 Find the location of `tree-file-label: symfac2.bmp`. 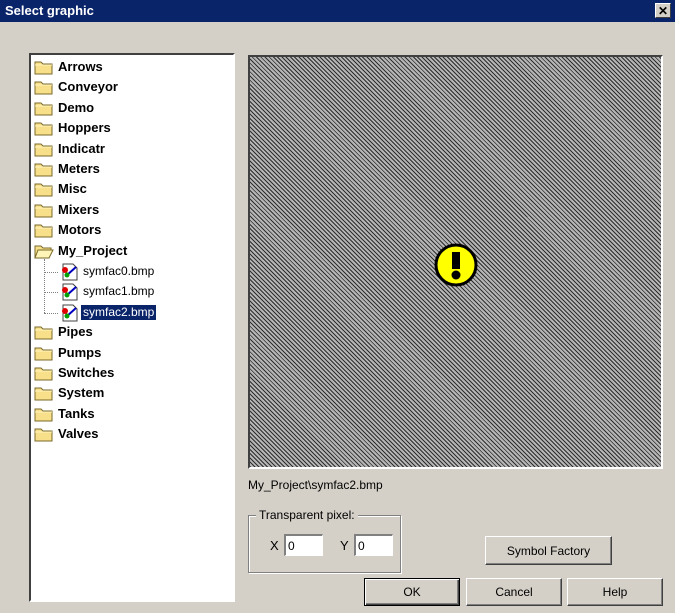

tree-file-label: symfac2.bmp is located at coordinates (118, 312).